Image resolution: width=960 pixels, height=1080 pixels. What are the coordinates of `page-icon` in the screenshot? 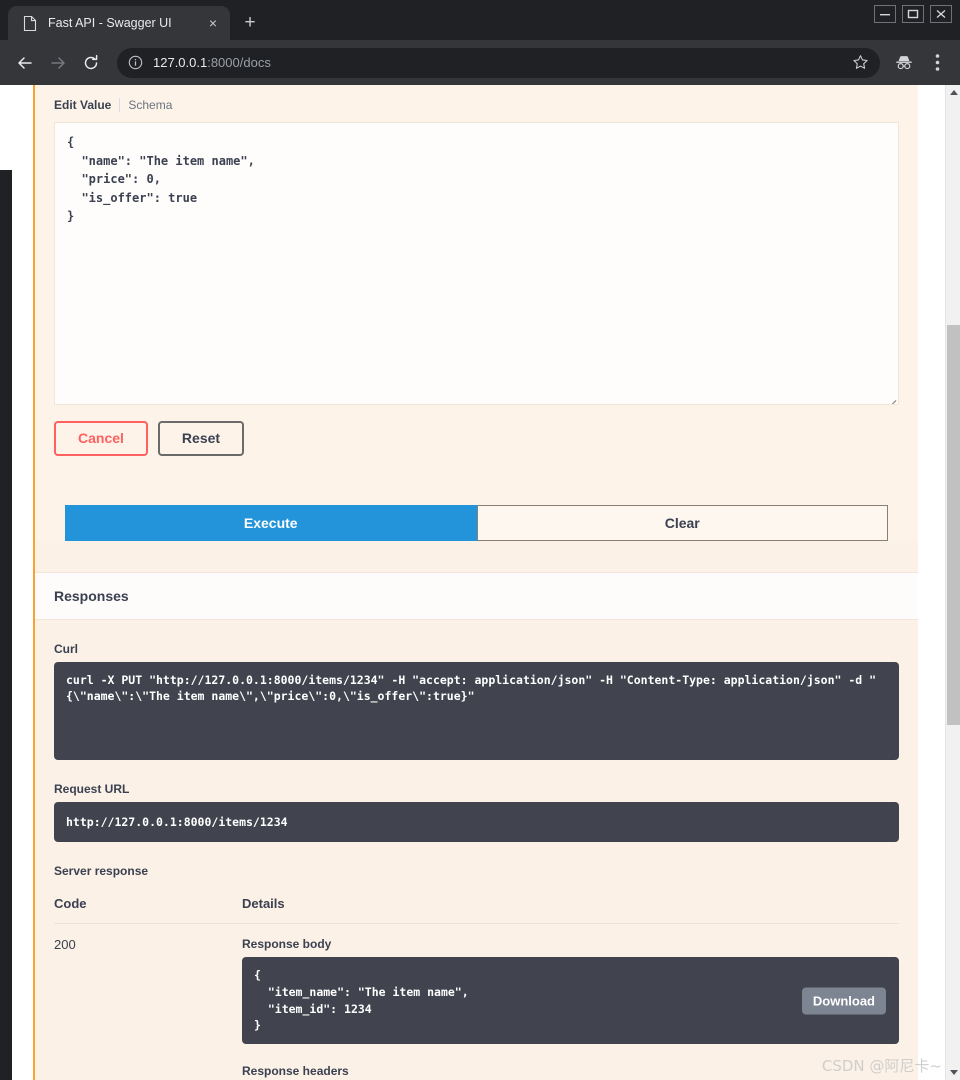 It's located at (30, 23).